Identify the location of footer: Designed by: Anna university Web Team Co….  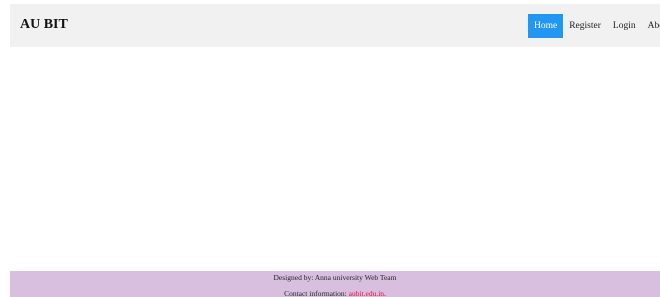
(335, 284).